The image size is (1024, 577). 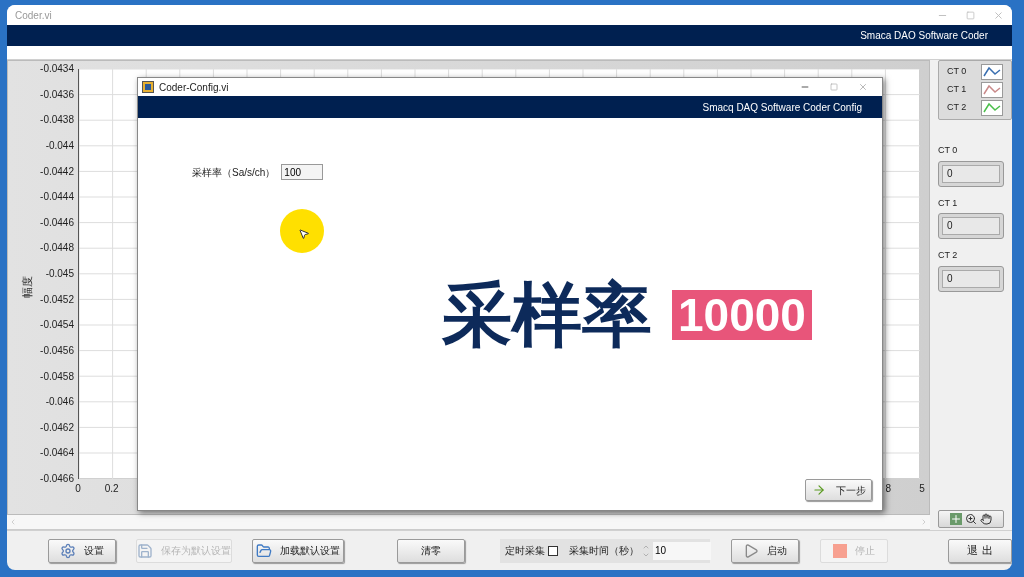 What do you see at coordinates (957, 72) in the screenshot?
I see `legend-label: CT 0` at bounding box center [957, 72].